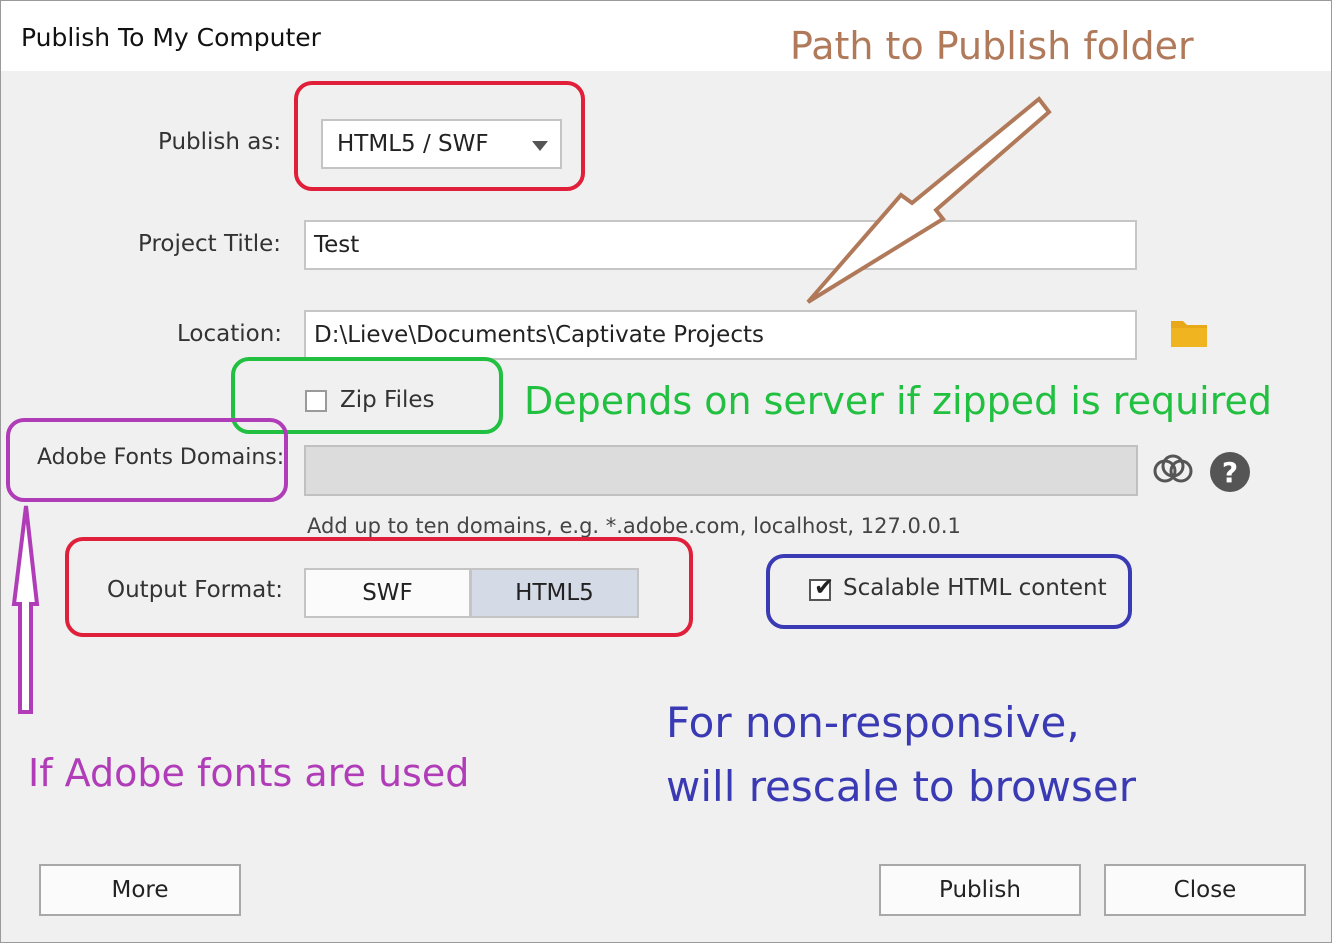 The width and height of the screenshot is (1332, 943). What do you see at coordinates (901, 786) in the screenshot?
I see `scalable-annotation-line2: will rescale to browser` at bounding box center [901, 786].